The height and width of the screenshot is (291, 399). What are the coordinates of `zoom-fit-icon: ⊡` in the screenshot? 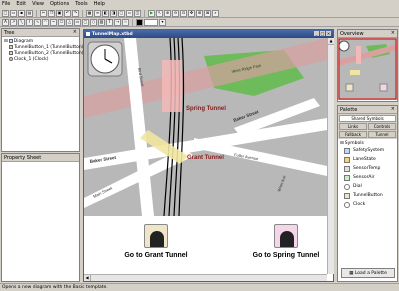 It's located at (183, 13).